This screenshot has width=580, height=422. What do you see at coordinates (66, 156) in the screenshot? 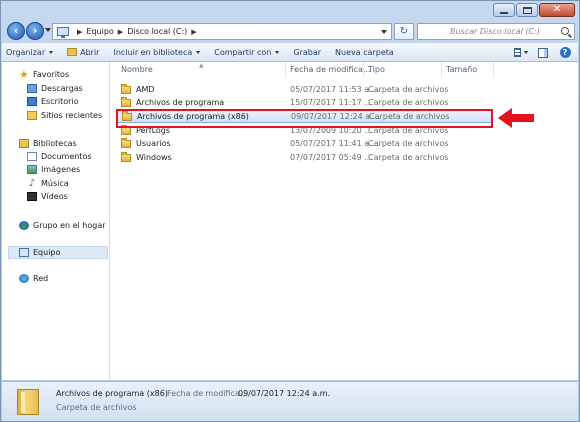
I see `nav-item-label: Documentos` at bounding box center [66, 156].